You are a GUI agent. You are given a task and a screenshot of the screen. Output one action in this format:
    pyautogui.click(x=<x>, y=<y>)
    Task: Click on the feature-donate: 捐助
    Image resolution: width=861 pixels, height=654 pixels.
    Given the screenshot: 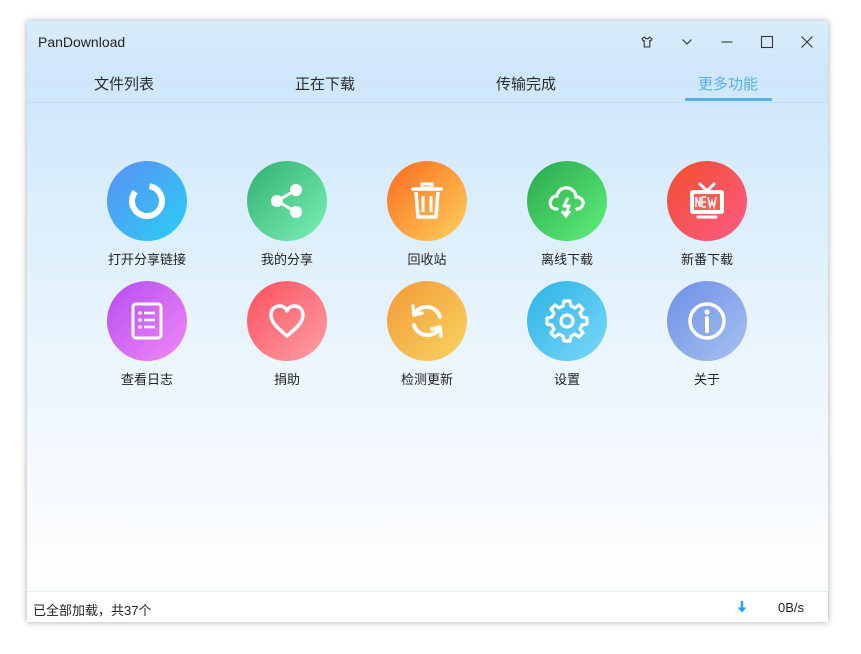 What is the action you would take?
    pyautogui.click(x=287, y=334)
    